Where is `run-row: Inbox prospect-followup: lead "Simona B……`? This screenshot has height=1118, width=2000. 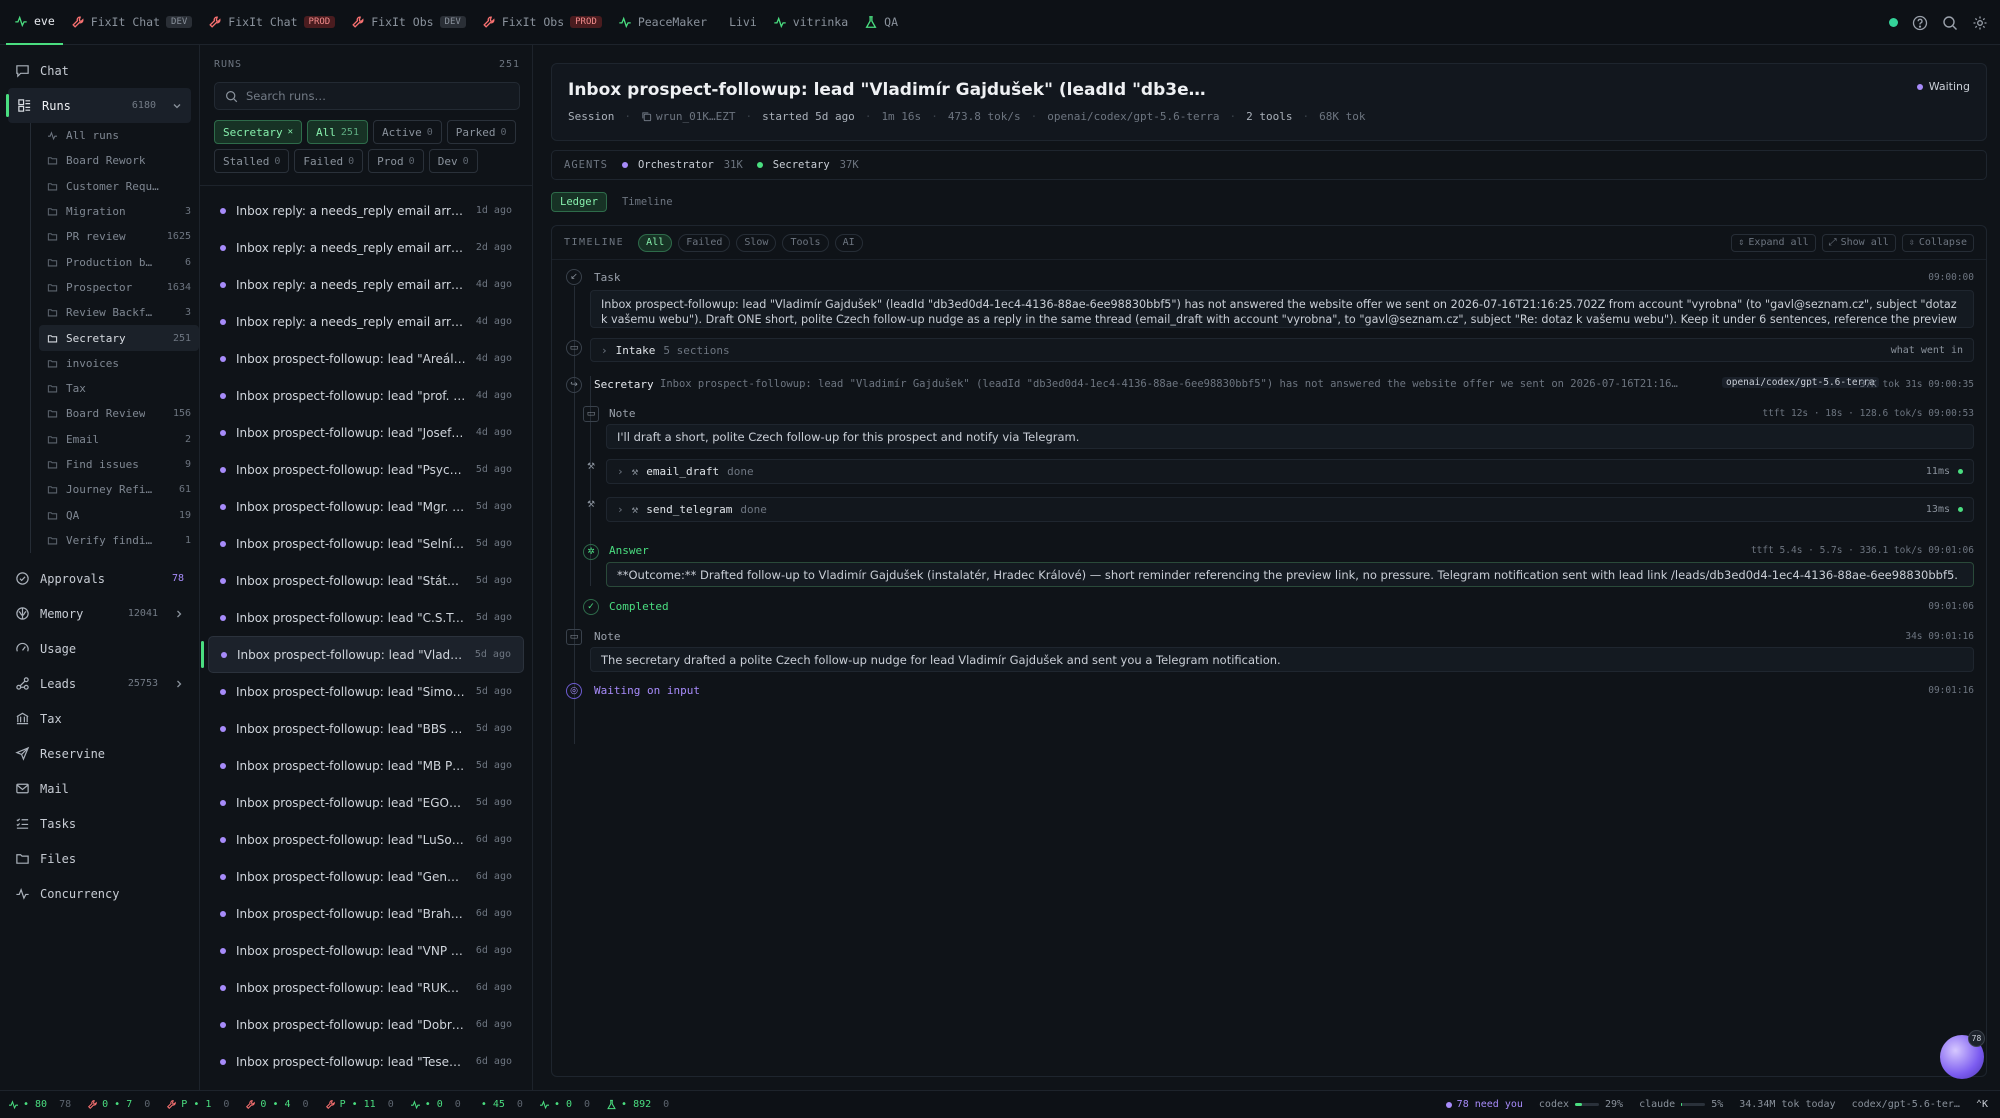
run-row: Inbox prospect-followup: lead "Simona B…… is located at coordinates (366, 691).